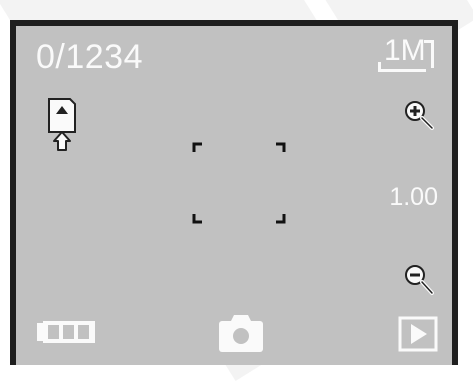 The height and width of the screenshot is (381, 473). What do you see at coordinates (418, 334) in the screenshot?
I see `play-icon` at bounding box center [418, 334].